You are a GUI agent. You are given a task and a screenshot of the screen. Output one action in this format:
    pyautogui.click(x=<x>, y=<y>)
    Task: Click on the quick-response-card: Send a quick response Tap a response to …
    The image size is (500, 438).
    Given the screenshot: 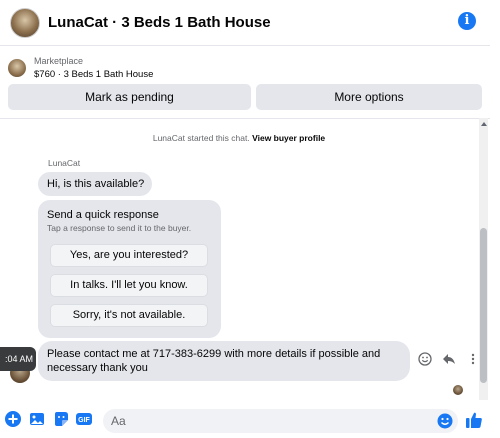 What is the action you would take?
    pyautogui.click(x=129, y=269)
    